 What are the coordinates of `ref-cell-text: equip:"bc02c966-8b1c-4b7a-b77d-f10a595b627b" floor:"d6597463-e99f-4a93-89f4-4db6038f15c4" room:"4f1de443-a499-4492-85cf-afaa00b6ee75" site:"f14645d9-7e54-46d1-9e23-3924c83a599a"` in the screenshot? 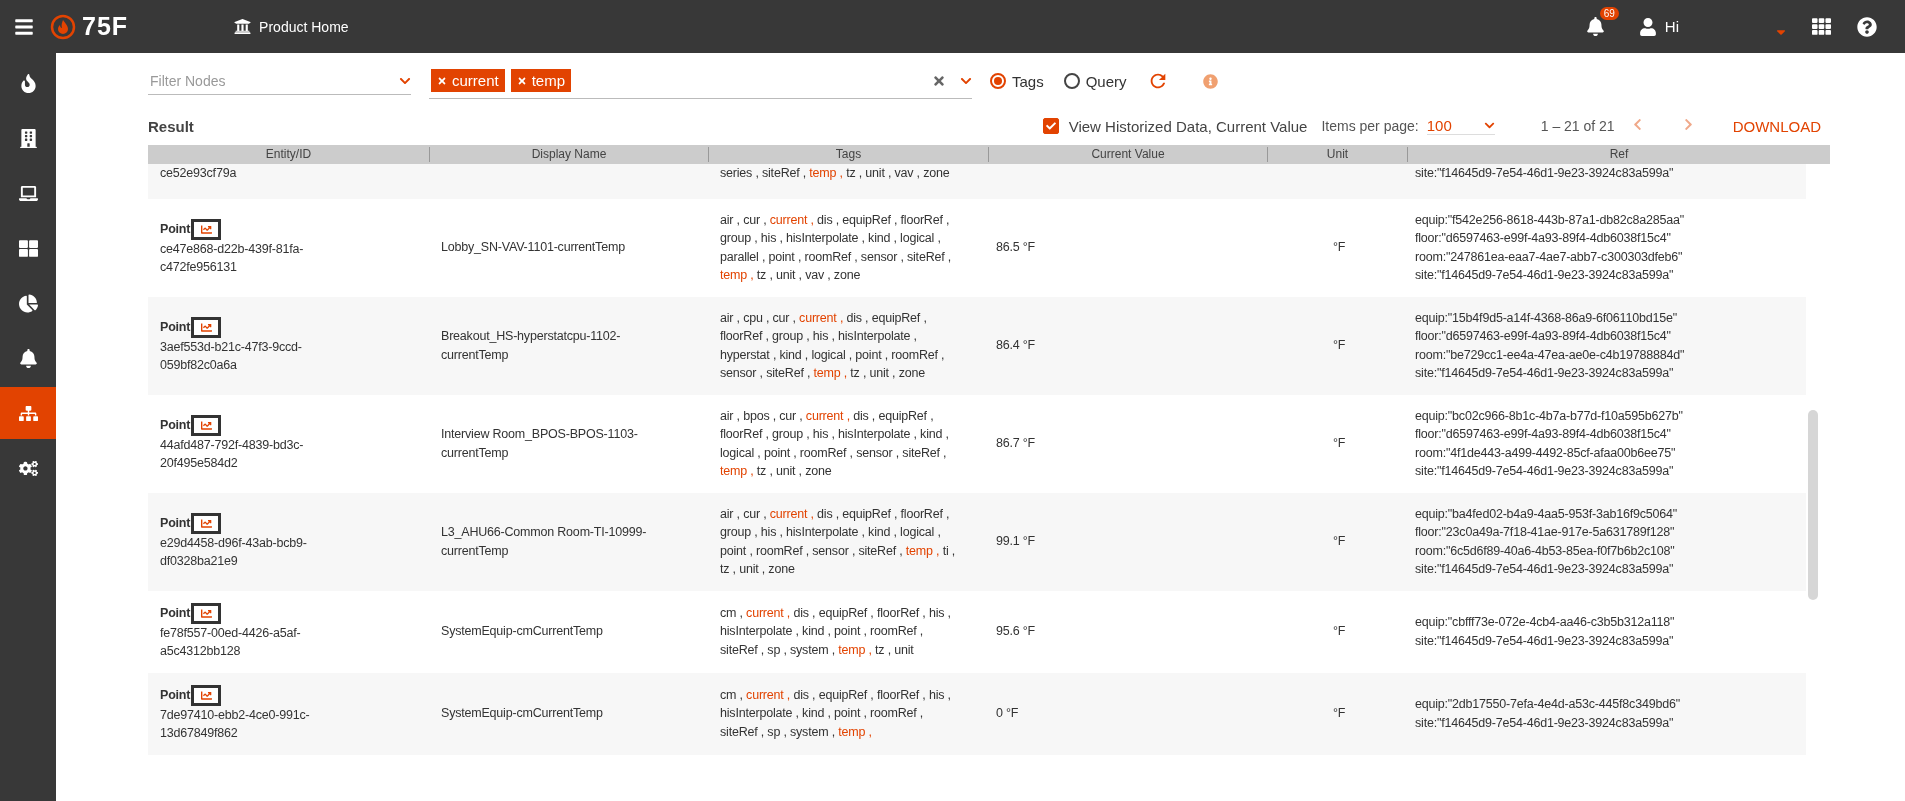 It's located at (1549, 443).